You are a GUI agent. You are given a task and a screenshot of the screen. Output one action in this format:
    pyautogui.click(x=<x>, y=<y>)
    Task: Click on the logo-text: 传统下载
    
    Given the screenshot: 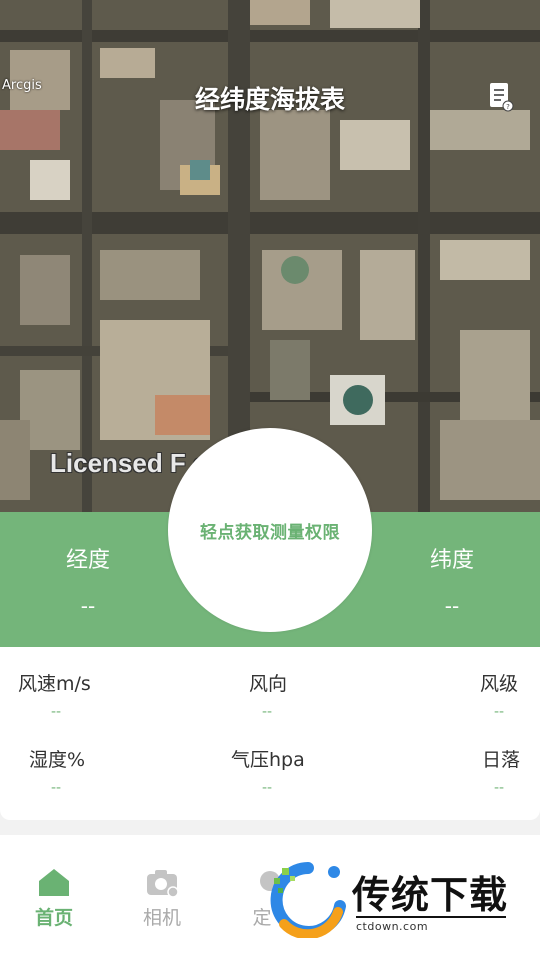 What is the action you would take?
    pyautogui.click(x=430, y=895)
    